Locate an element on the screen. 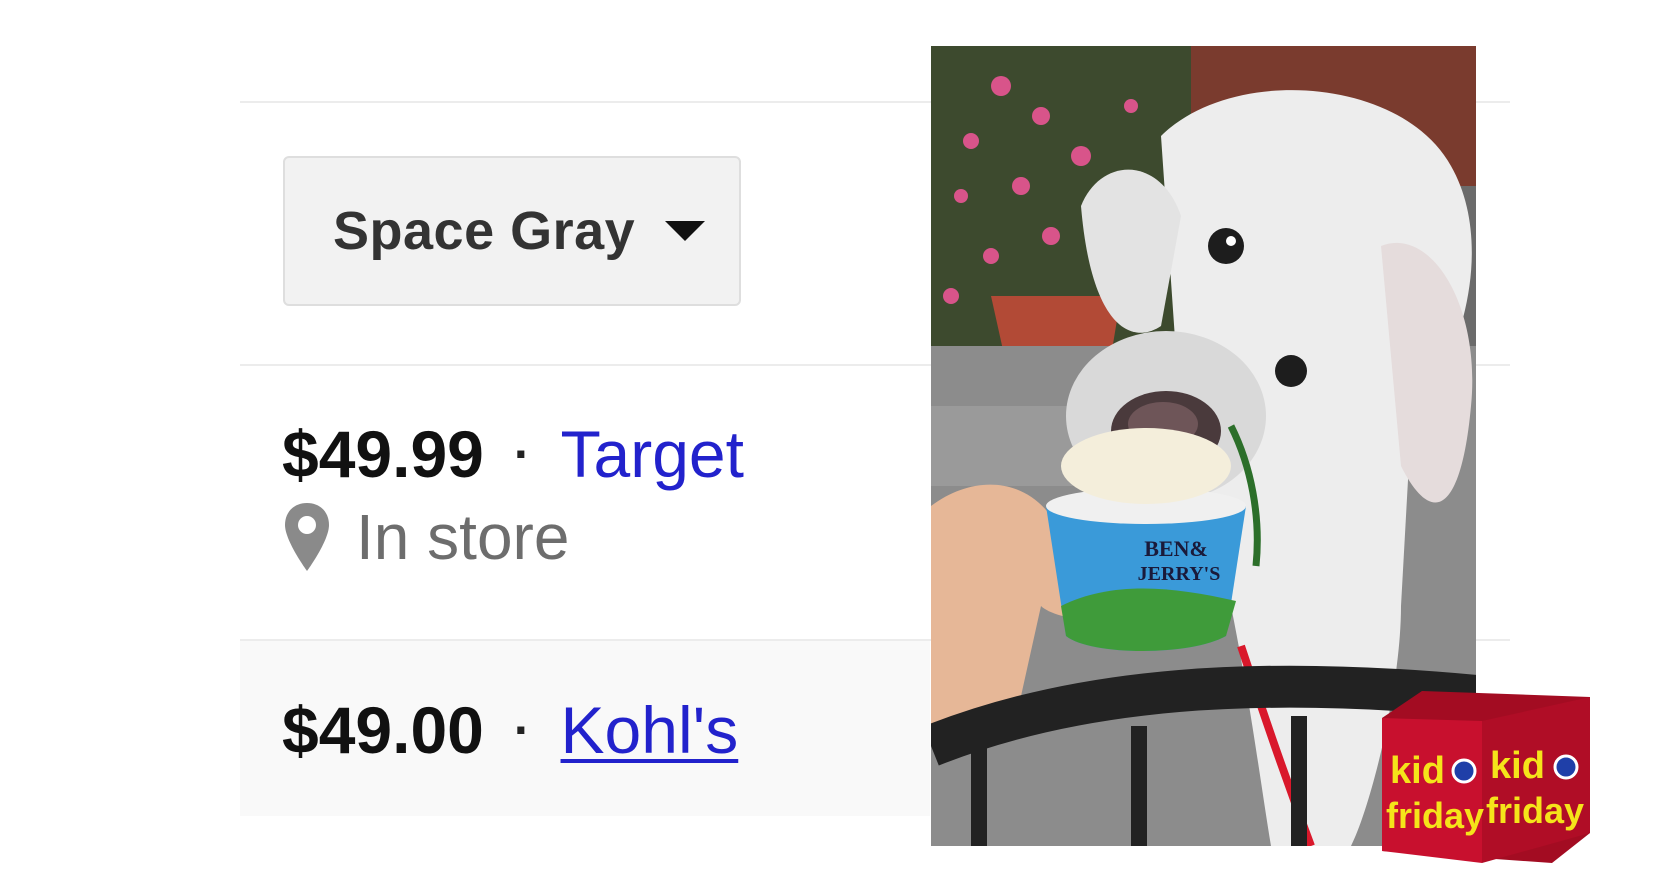 Image resolution: width=1656 pixels, height=888 pixels. store-link-target: Target is located at coordinates (652, 454).